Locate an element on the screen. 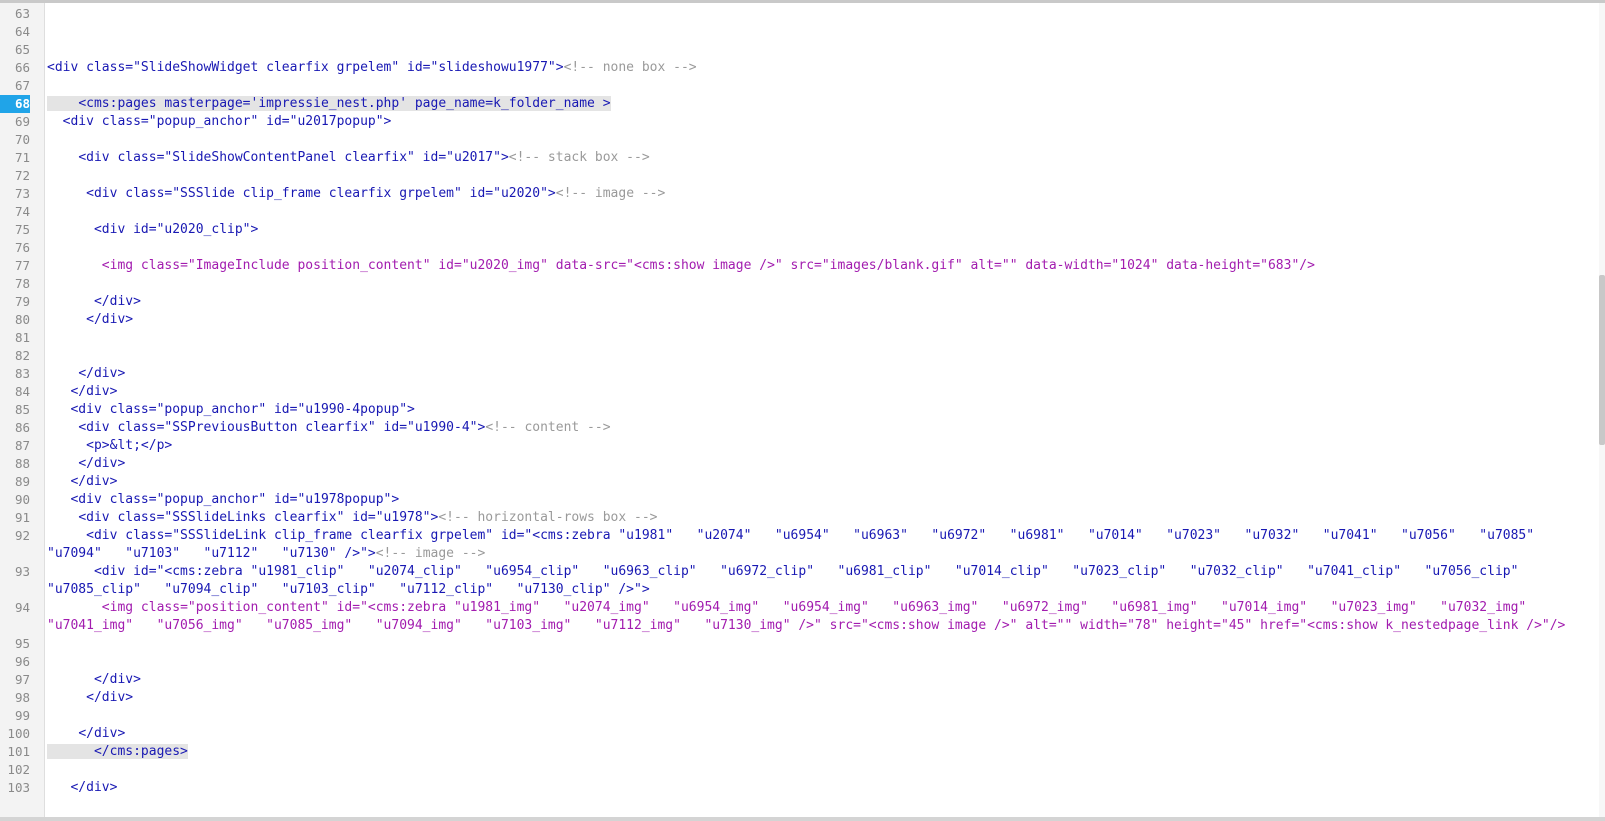 The height and width of the screenshot is (821, 1605). horizontal-scrollbar is located at coordinates (802, 819).